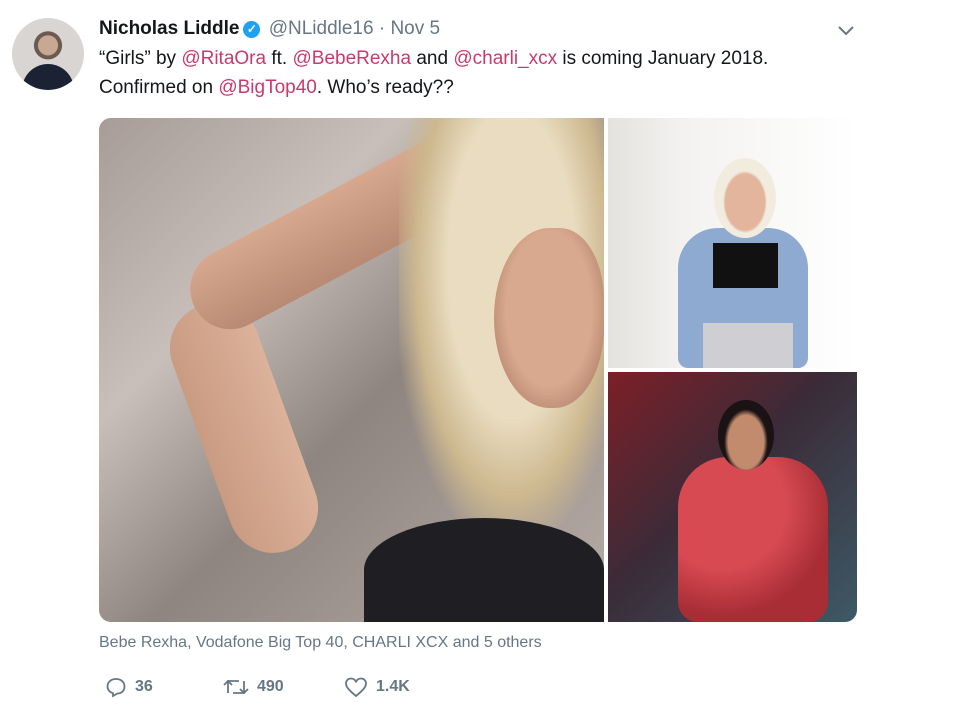 This screenshot has width=980, height=722. What do you see at coordinates (505, 58) in the screenshot?
I see `mention-charli-xcx: @charli_xcx` at bounding box center [505, 58].